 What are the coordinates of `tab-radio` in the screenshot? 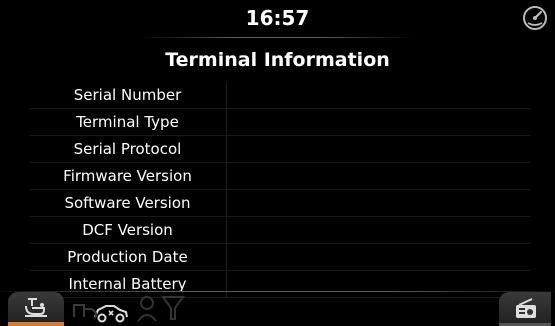 It's located at (525, 309).